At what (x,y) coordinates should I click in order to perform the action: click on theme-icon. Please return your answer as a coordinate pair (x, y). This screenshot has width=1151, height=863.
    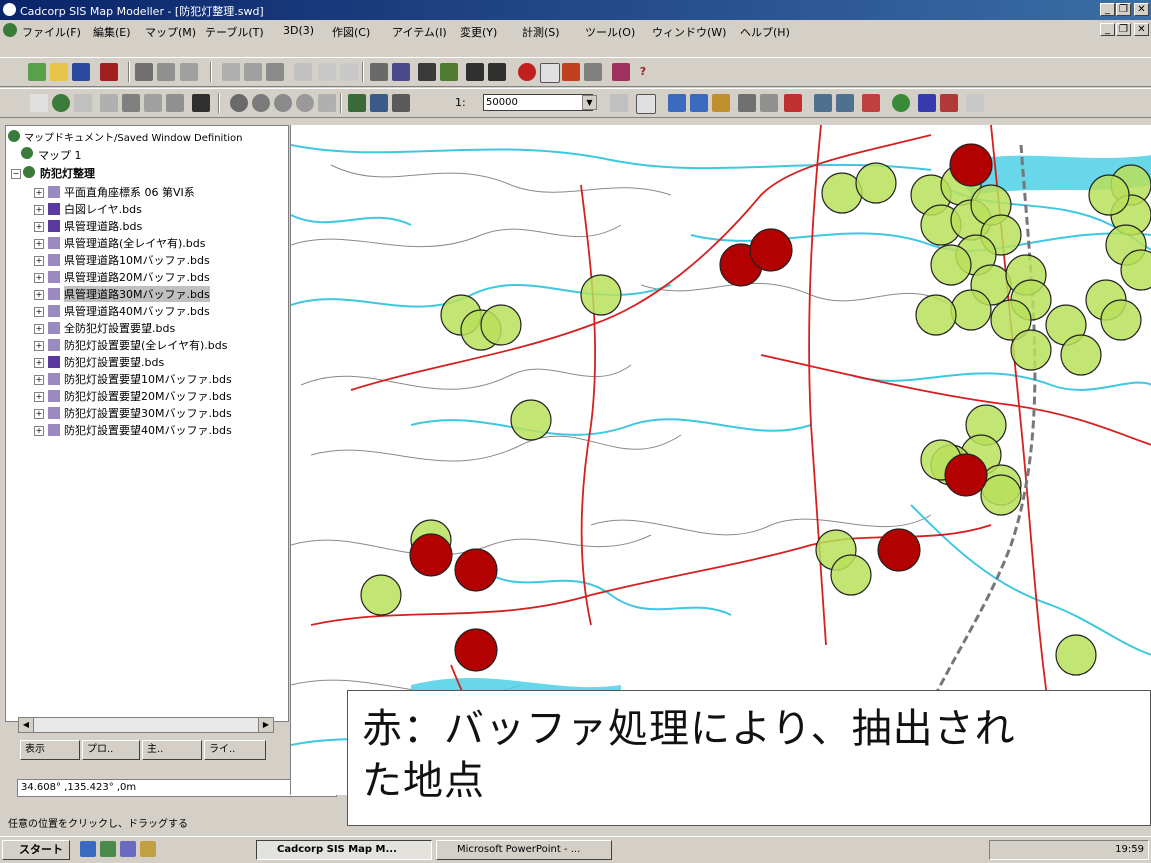
    Looking at the image, I should click on (571, 72).